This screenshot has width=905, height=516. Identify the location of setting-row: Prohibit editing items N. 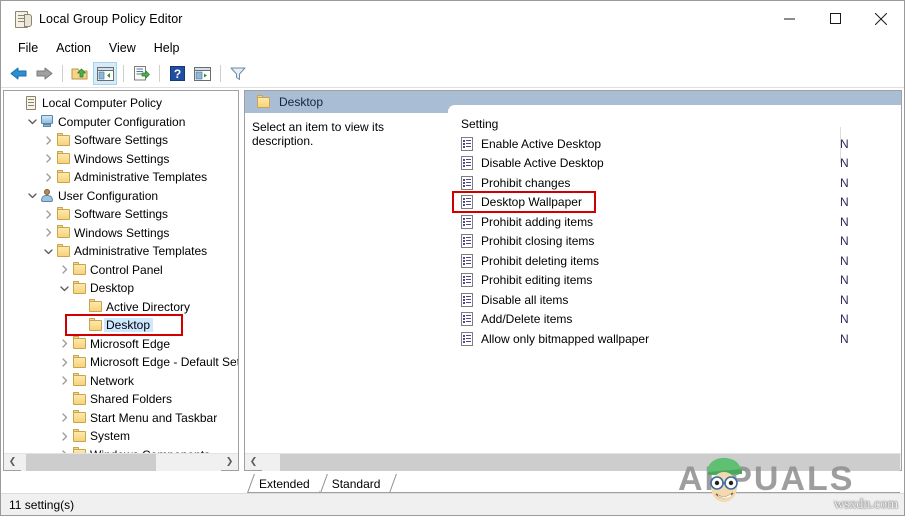
(674, 281).